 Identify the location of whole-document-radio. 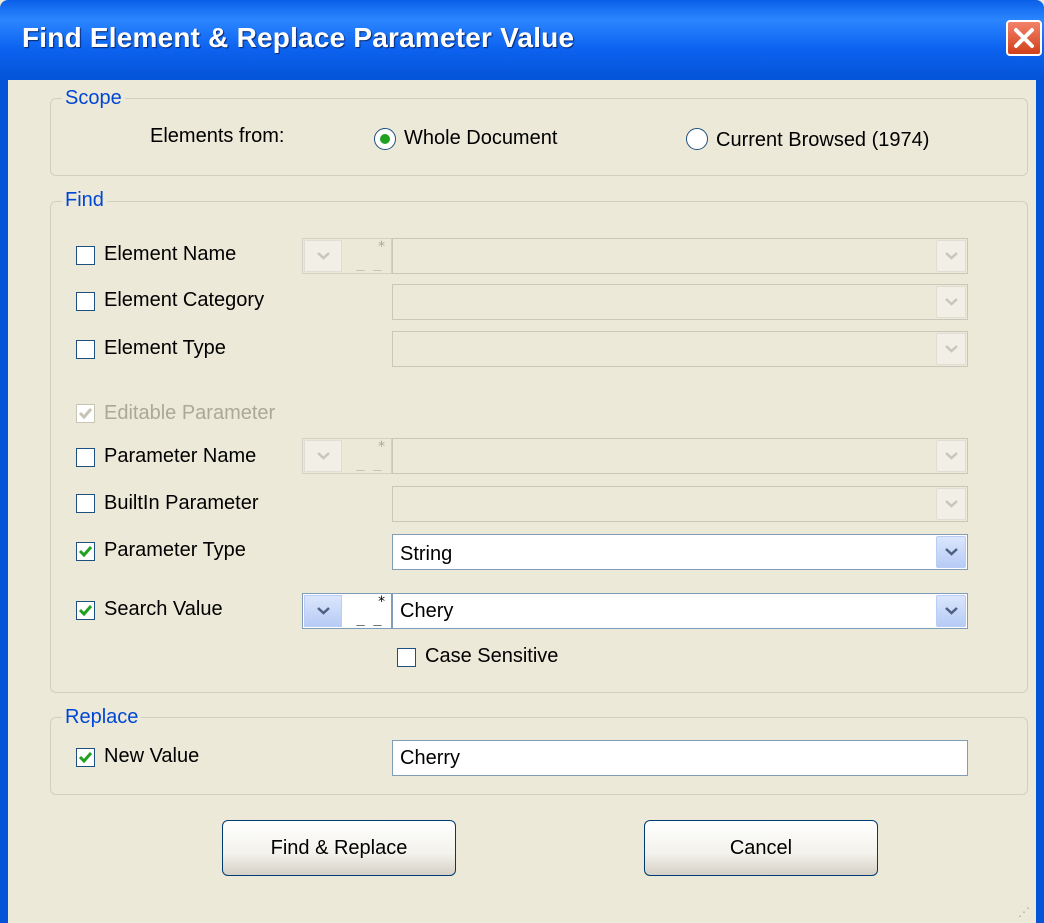
(385, 139).